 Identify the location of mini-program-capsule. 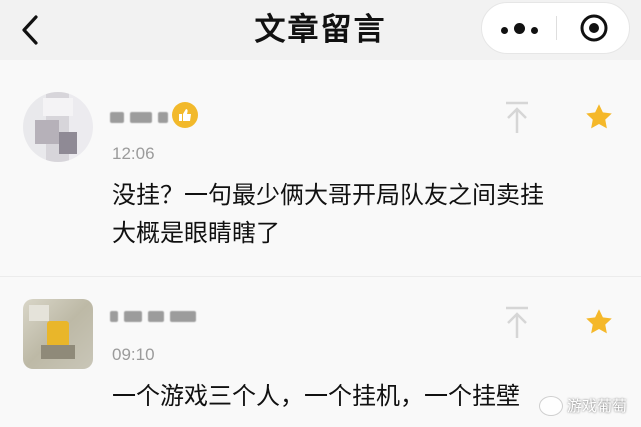
(555, 28).